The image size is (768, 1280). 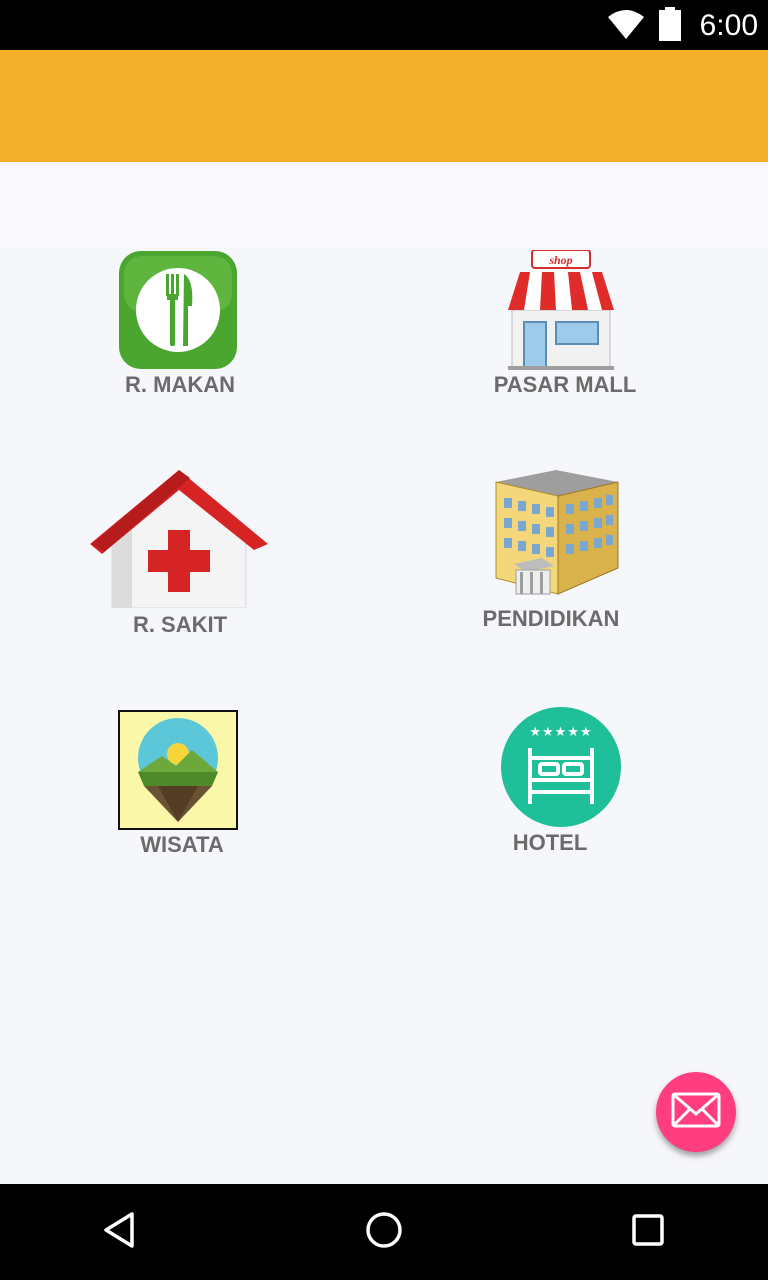 I want to click on menu-item-label: PASAR MALL, so click(x=565, y=384).